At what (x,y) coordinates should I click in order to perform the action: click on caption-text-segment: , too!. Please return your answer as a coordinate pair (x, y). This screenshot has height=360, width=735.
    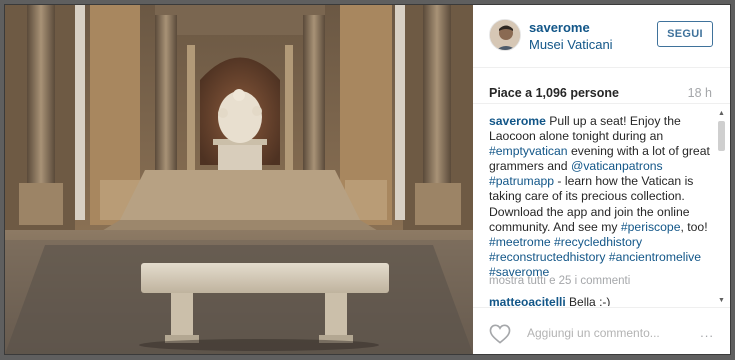
    Looking at the image, I should click on (694, 226).